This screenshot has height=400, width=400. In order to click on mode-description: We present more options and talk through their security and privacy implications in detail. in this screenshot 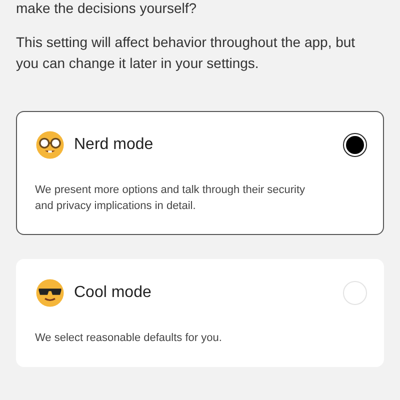, I will do `click(170, 198)`.